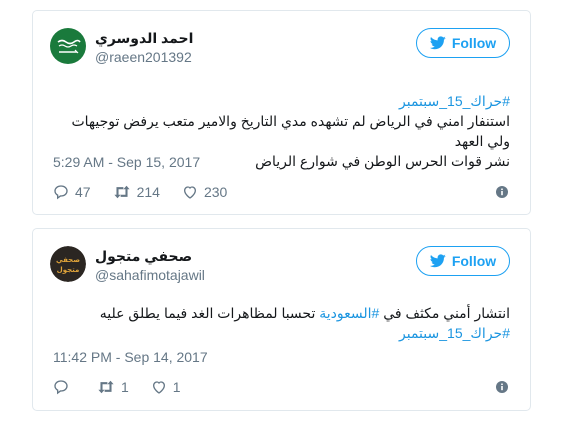 The height and width of the screenshot is (423, 564). I want to click on hashtag-link: #السعودية, so click(349, 313).